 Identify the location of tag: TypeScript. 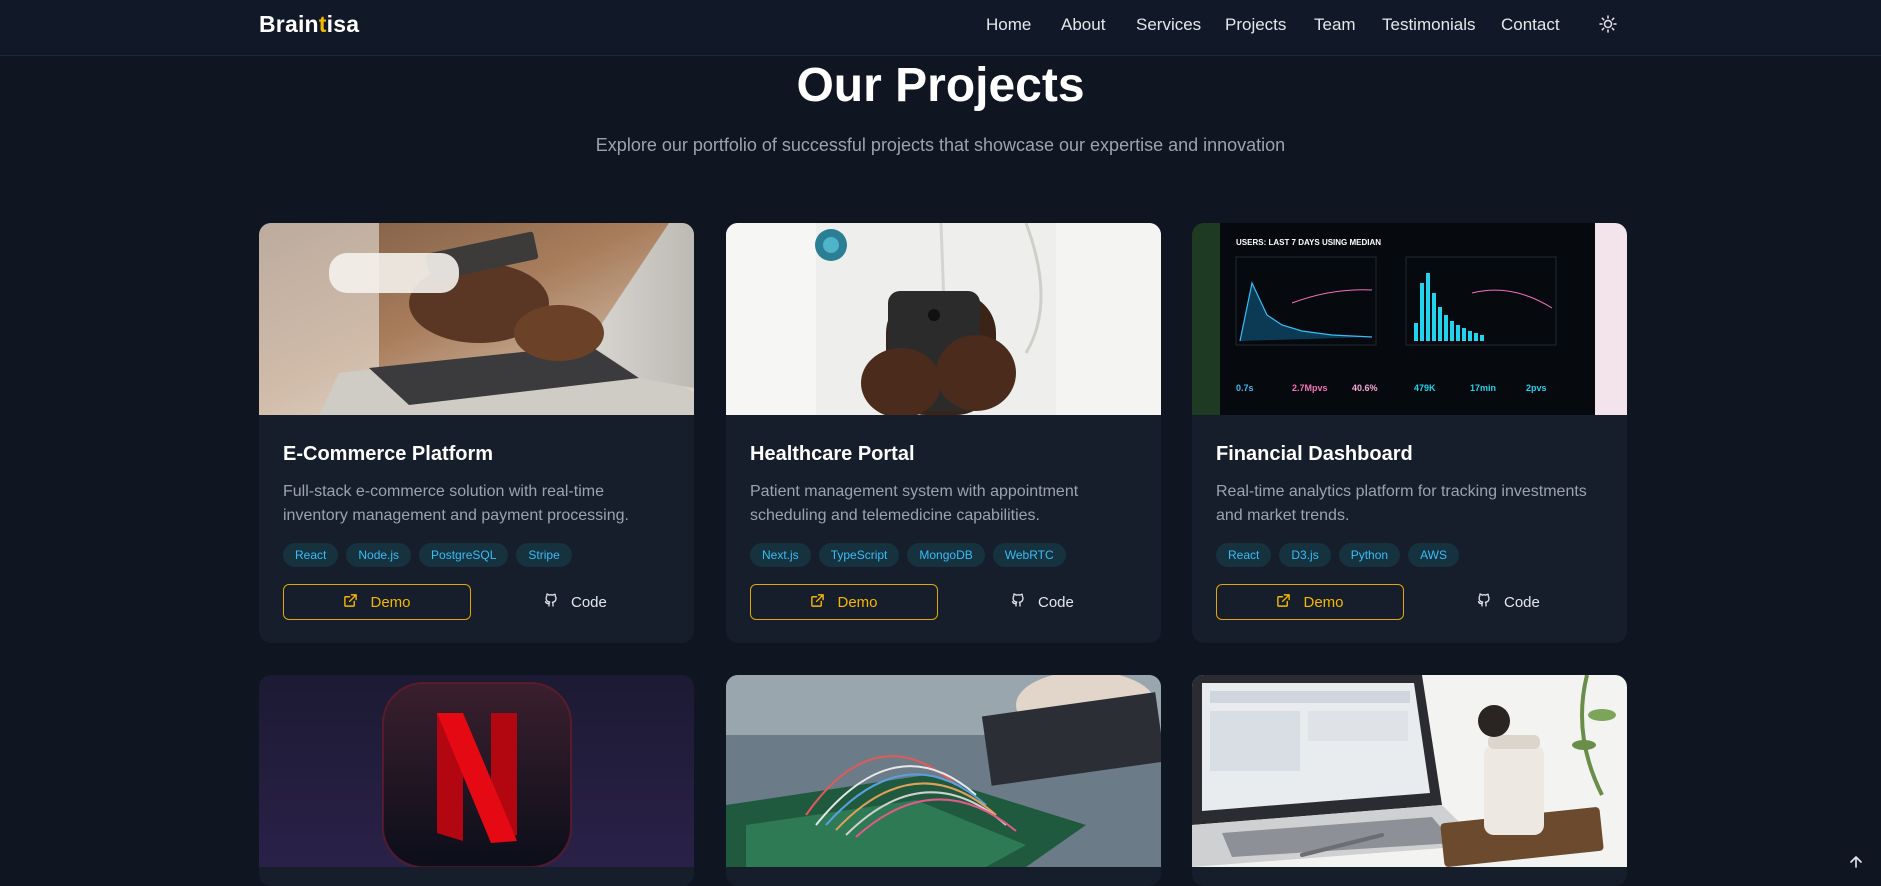
(859, 555).